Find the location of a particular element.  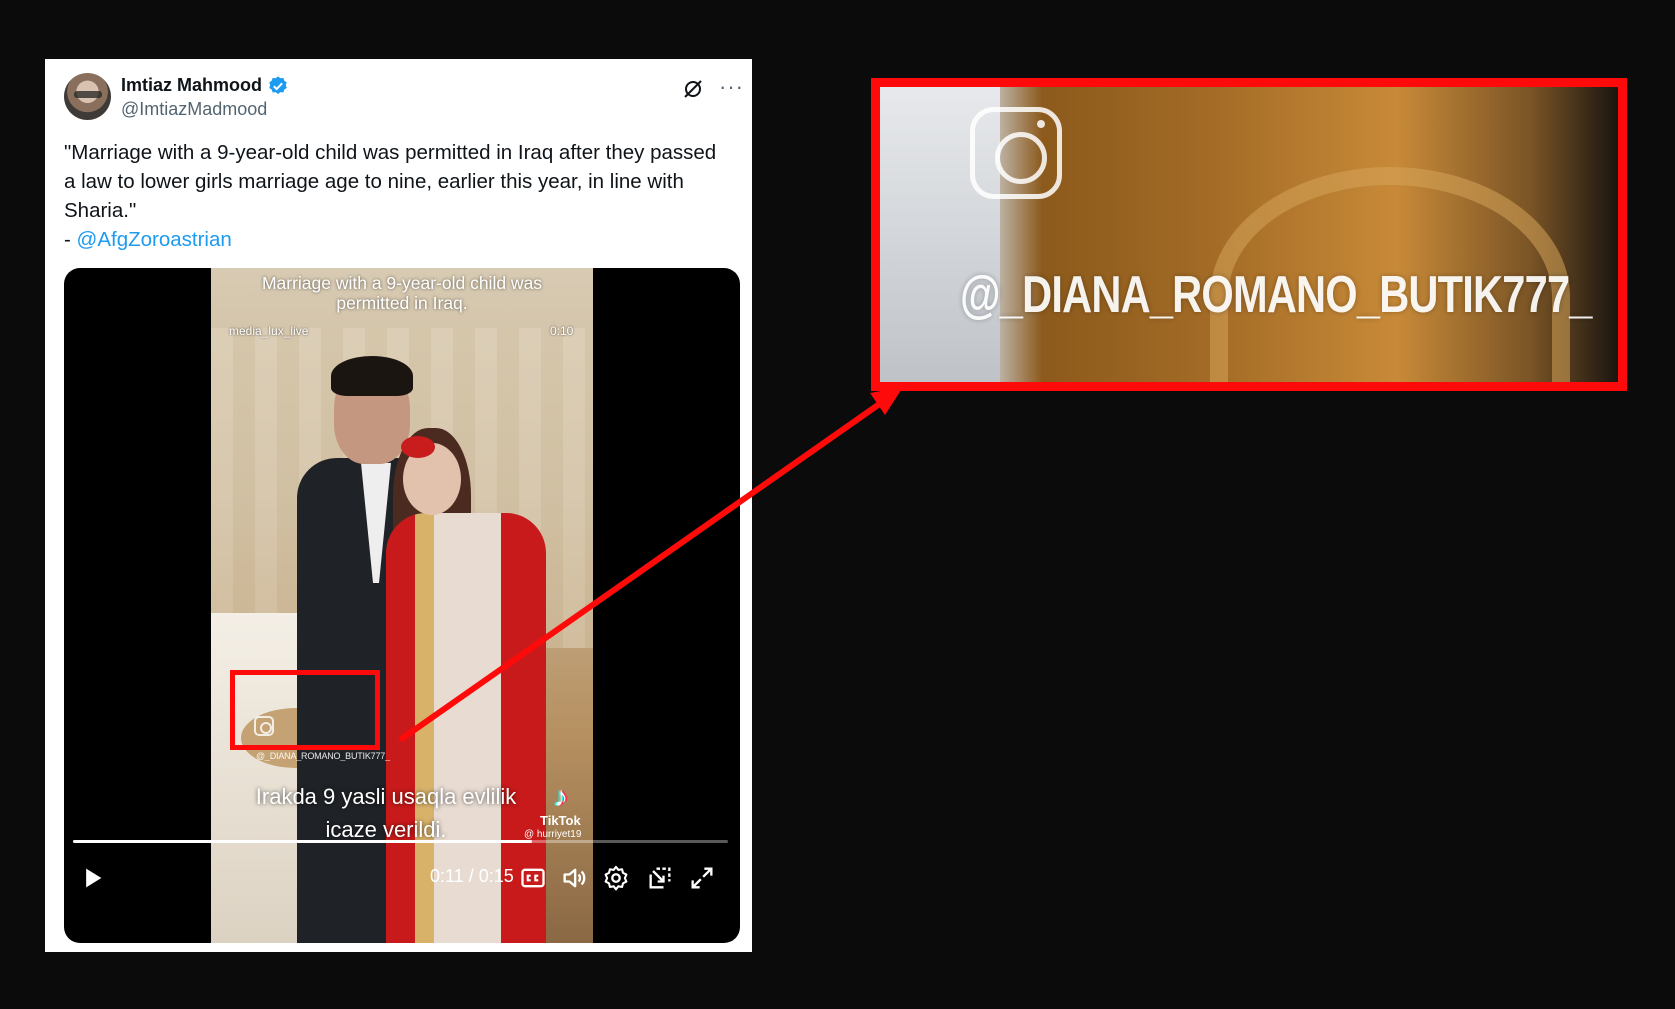

progress-bar is located at coordinates (400, 841).